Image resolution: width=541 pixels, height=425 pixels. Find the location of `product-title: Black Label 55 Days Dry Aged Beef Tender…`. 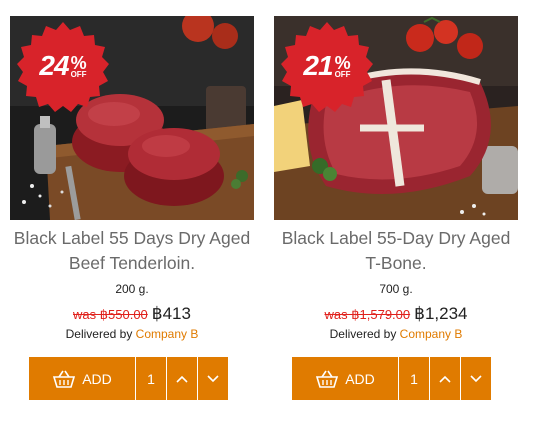

product-title: Black Label 55 Days Dry Aged Beef Tender… is located at coordinates (132, 251).